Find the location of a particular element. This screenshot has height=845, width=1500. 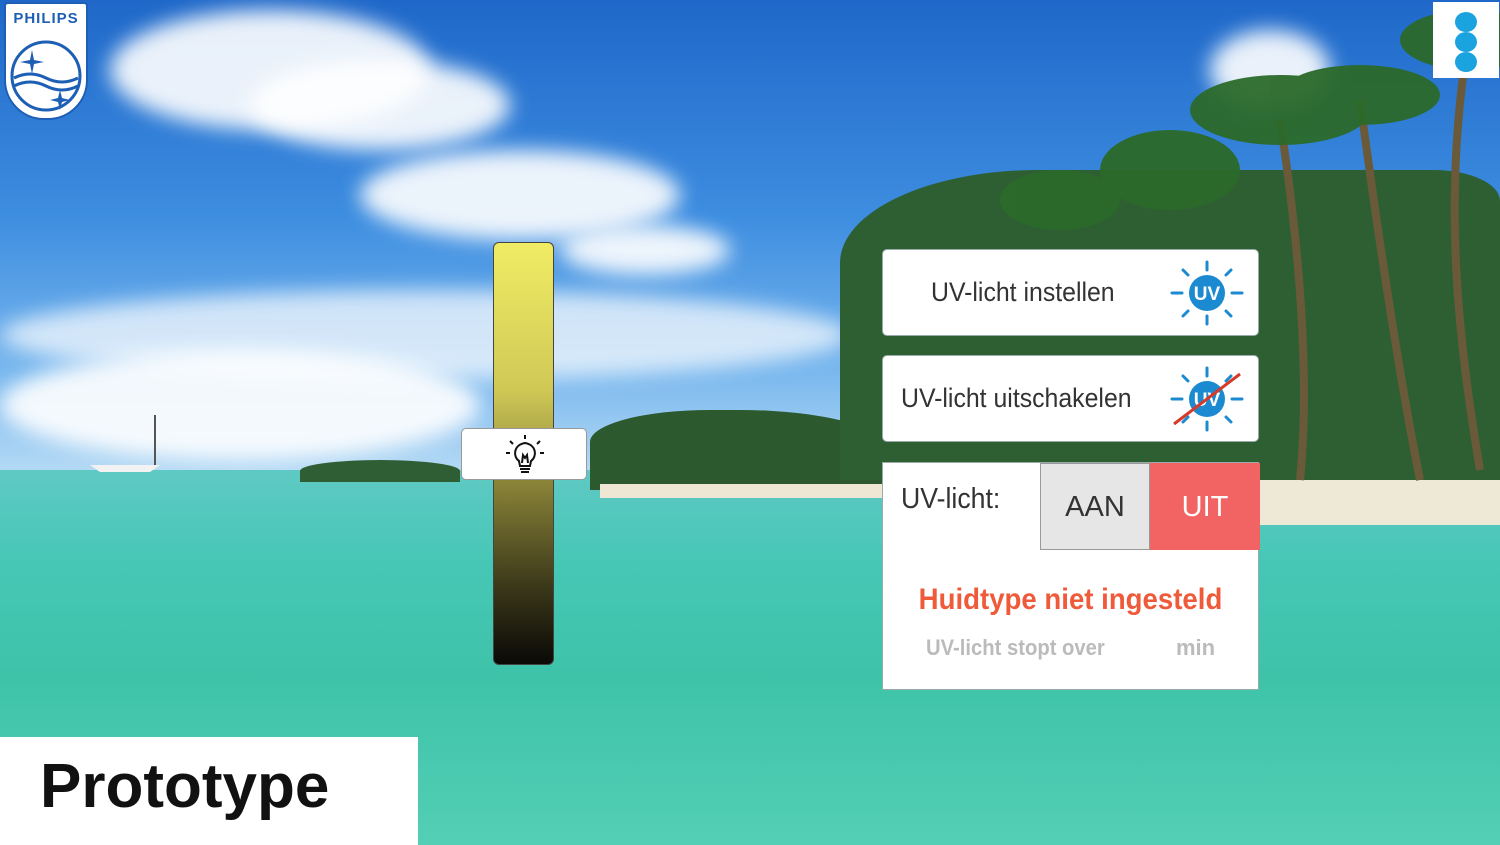

set-uv-light-button: UV-licht instellen UV is located at coordinates (1070, 292).